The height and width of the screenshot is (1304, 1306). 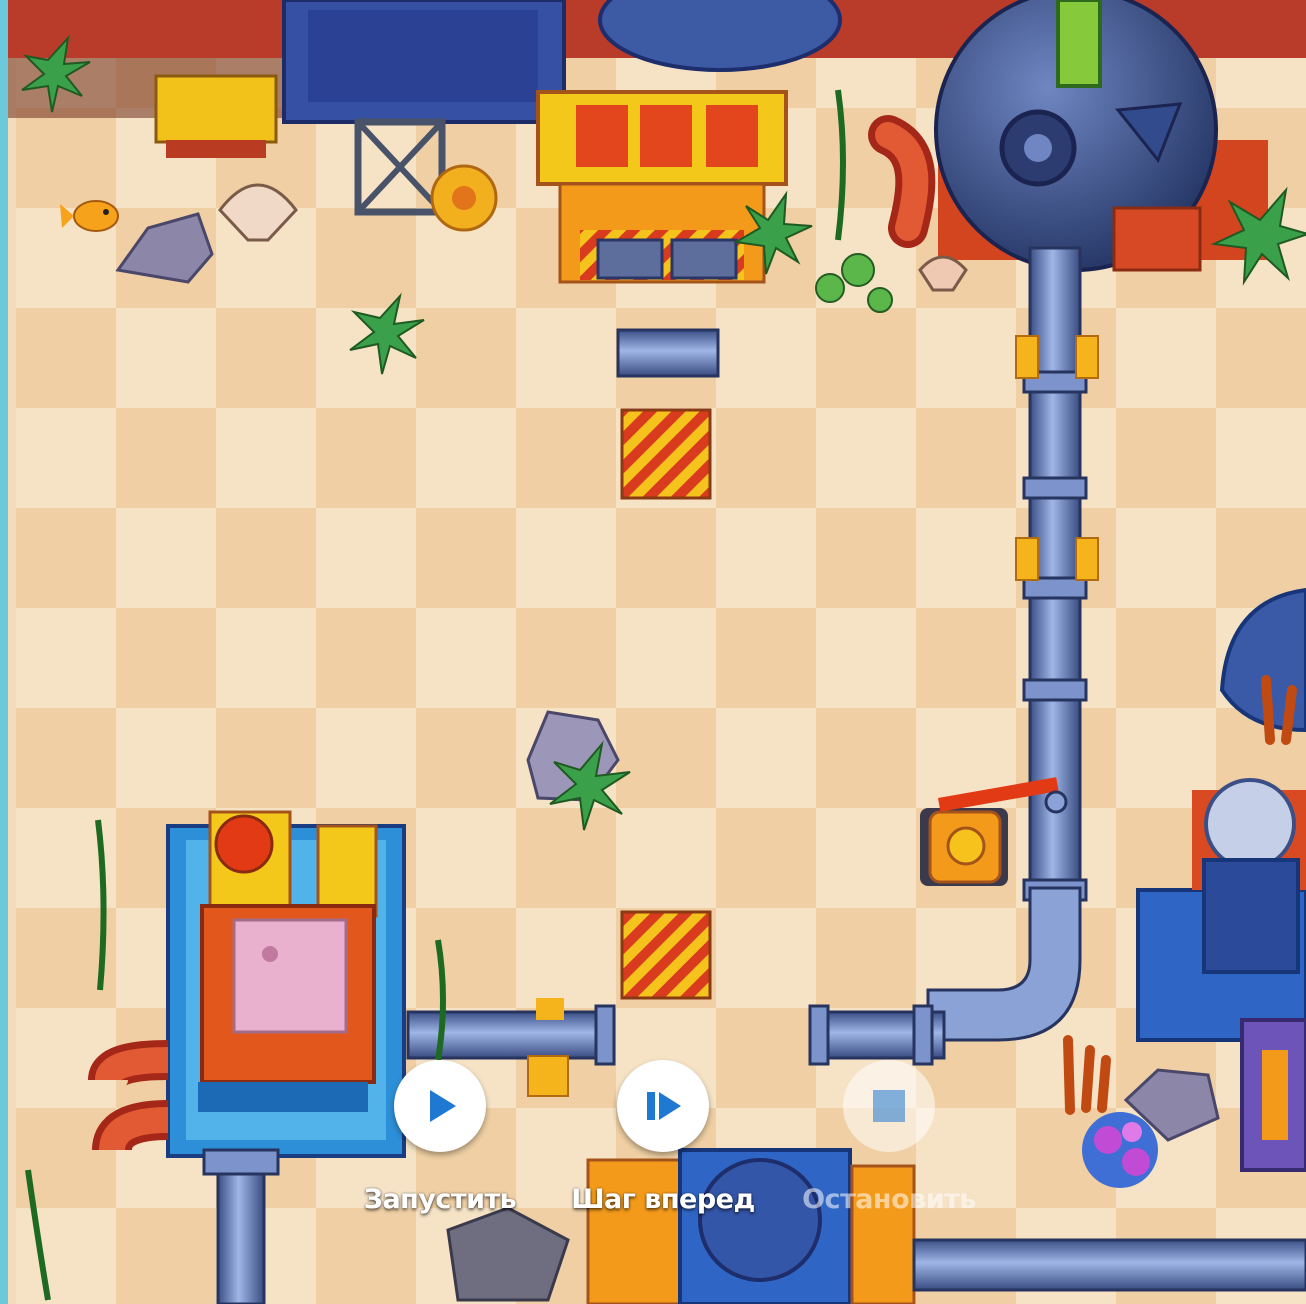 I want to click on stop-button: Остановить, so click(x=889, y=1145).